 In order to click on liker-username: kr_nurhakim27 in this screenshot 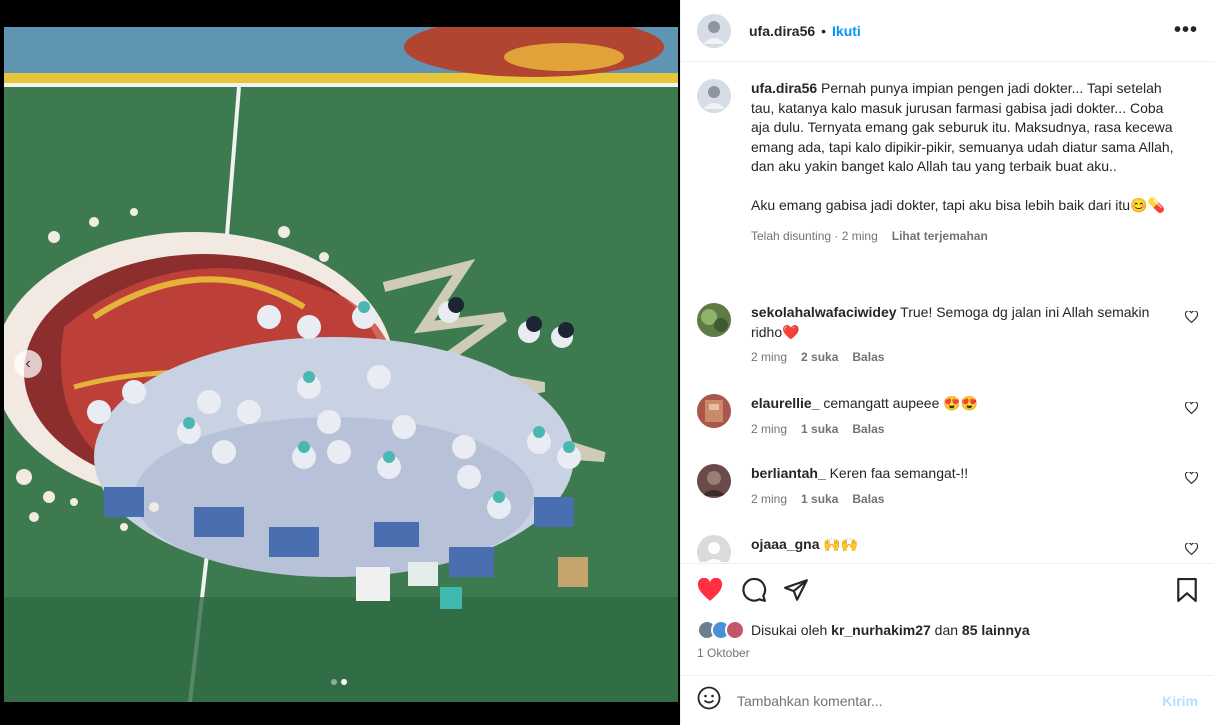, I will do `click(881, 630)`.